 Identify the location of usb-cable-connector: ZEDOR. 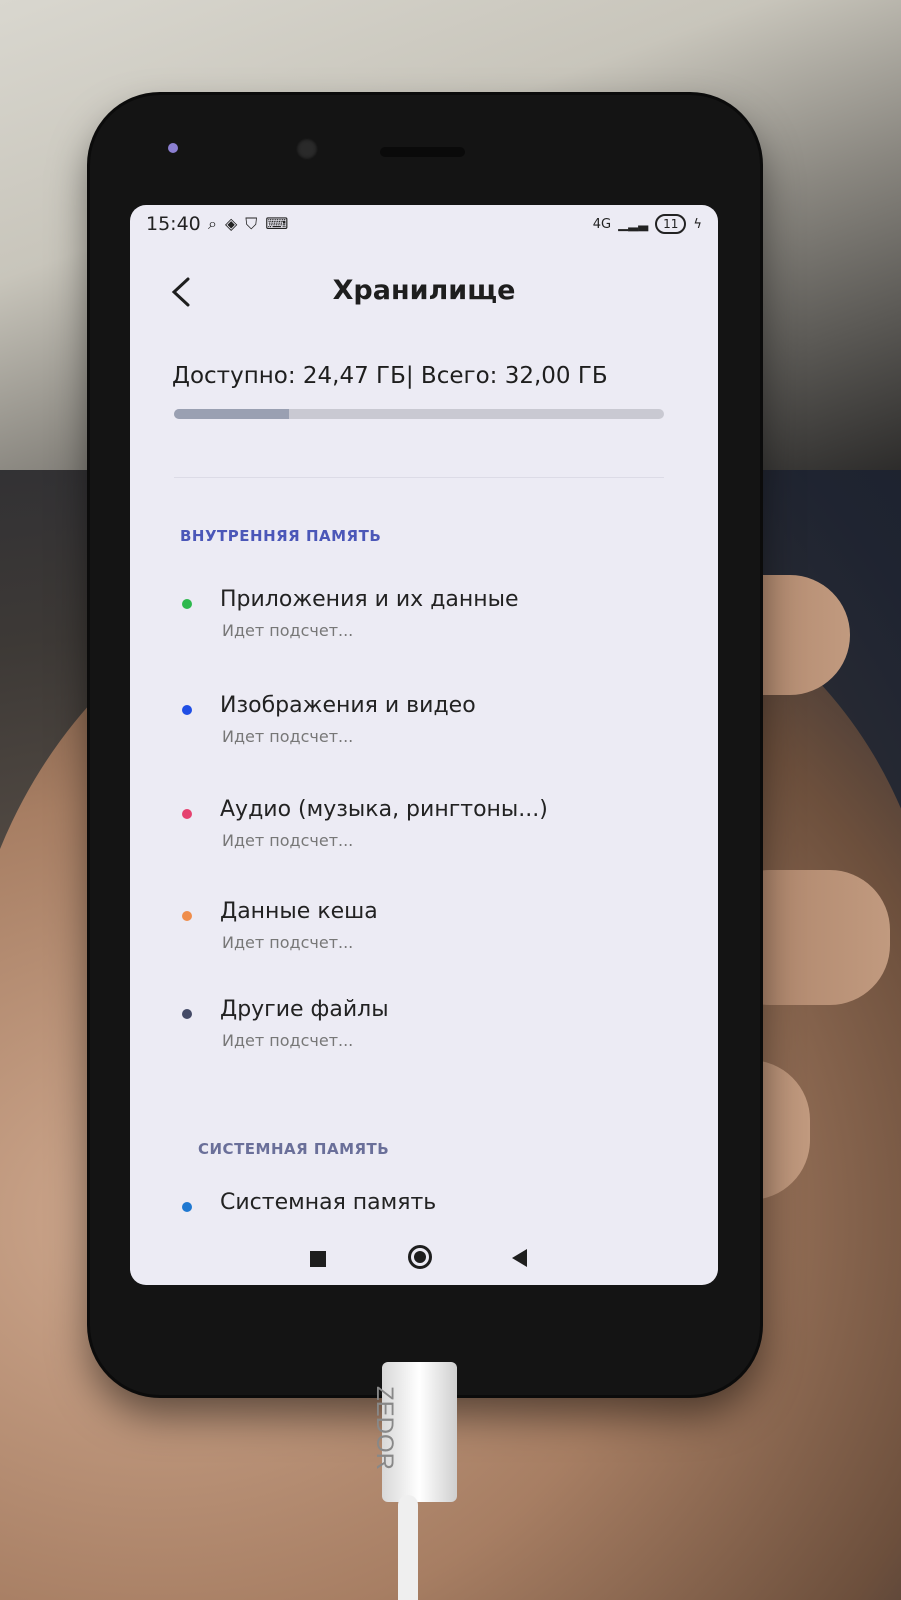
(414, 1432).